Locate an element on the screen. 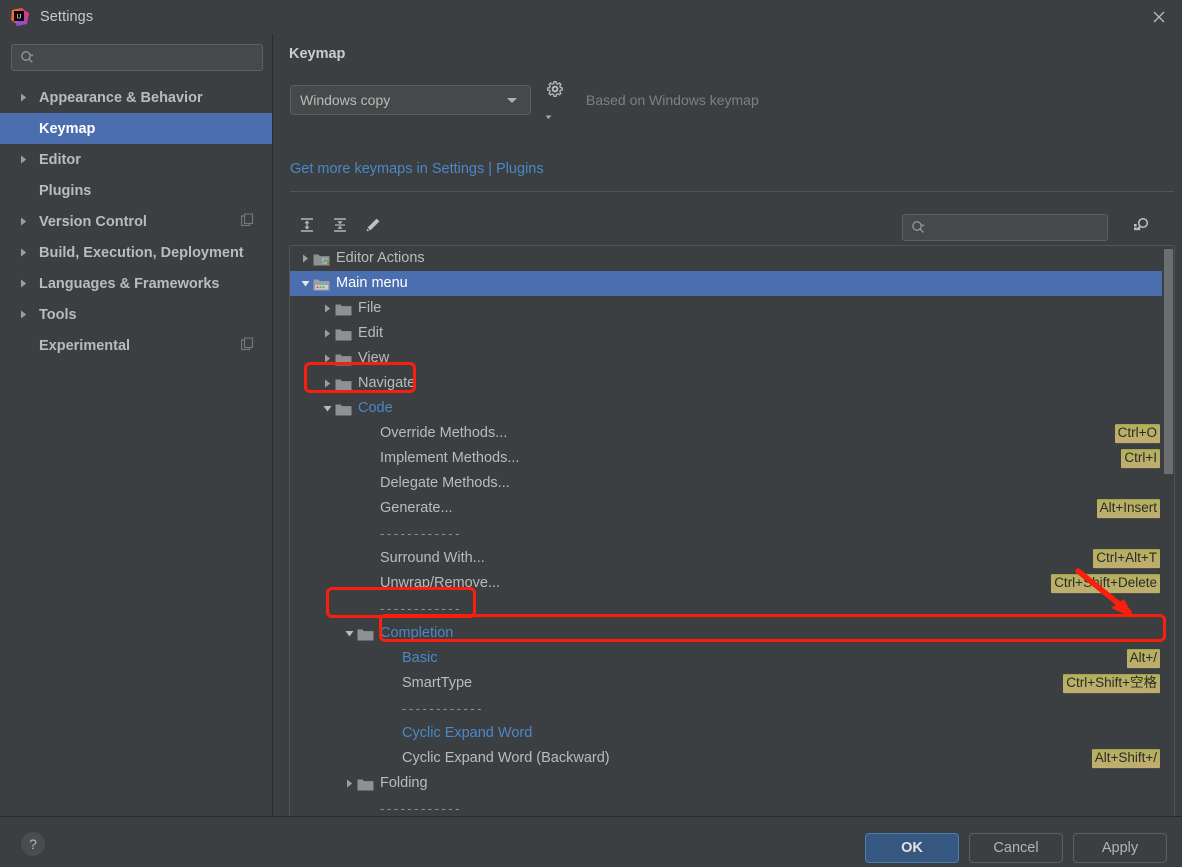  tree-row: Cyclic Expand Word (Backward) Alt+Shift+/ is located at coordinates (732, 758).